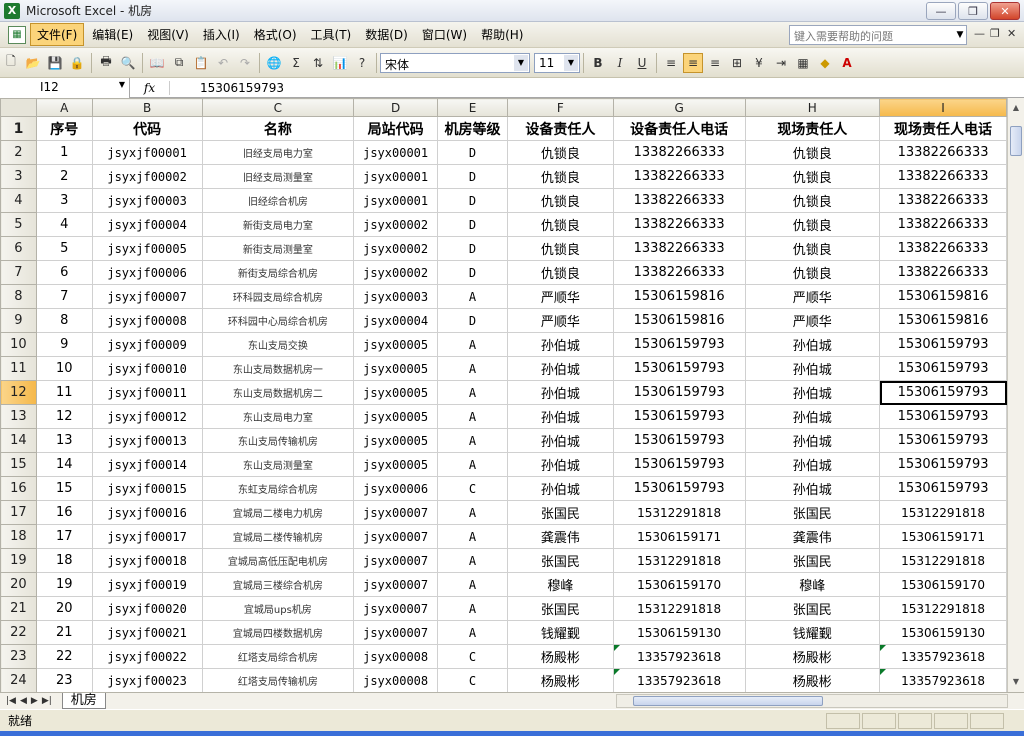  Describe the element at coordinates (737, 63) in the screenshot. I see `merge-center-icon: ⊞` at that location.